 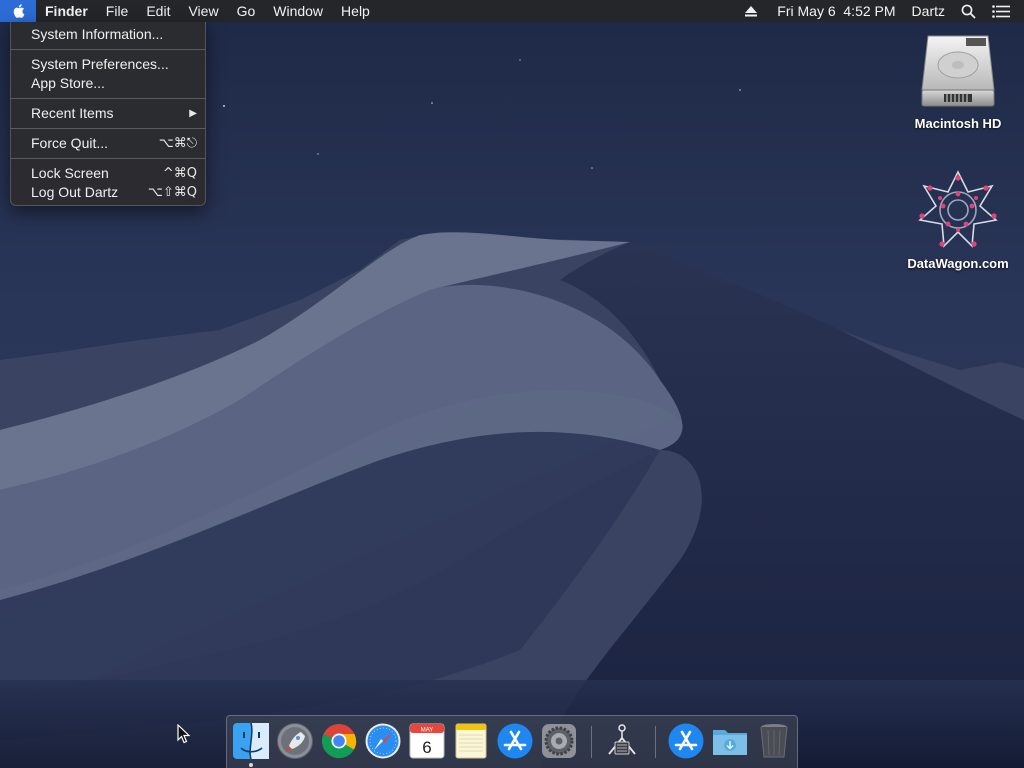 I want to click on menu-item-shortcut: ^⌘Q, so click(x=179, y=173).